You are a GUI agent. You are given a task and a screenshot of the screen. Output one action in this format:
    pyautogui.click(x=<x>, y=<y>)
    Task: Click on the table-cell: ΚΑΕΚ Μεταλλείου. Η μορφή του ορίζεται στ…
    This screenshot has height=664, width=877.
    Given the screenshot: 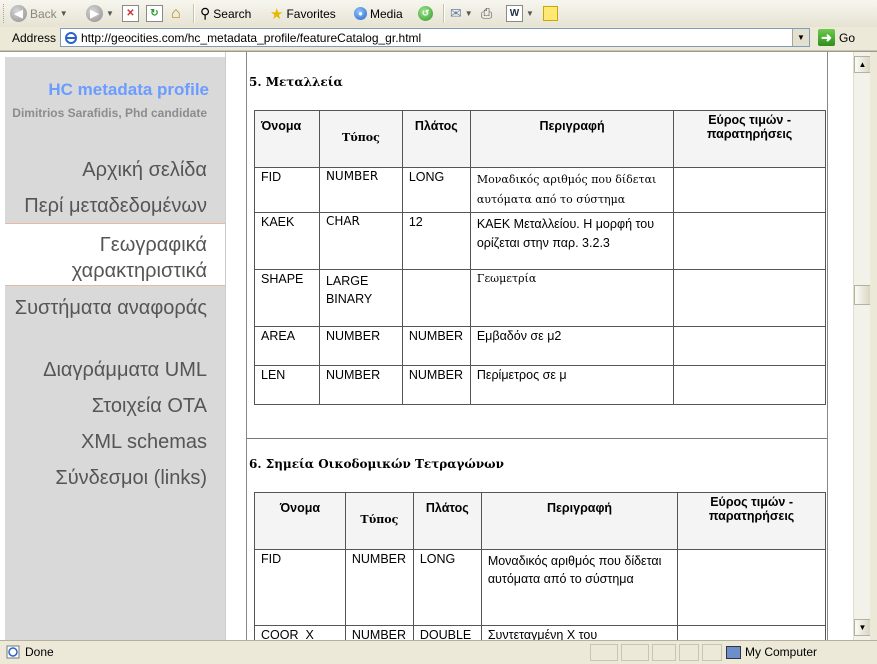 What is the action you would take?
    pyautogui.click(x=572, y=241)
    